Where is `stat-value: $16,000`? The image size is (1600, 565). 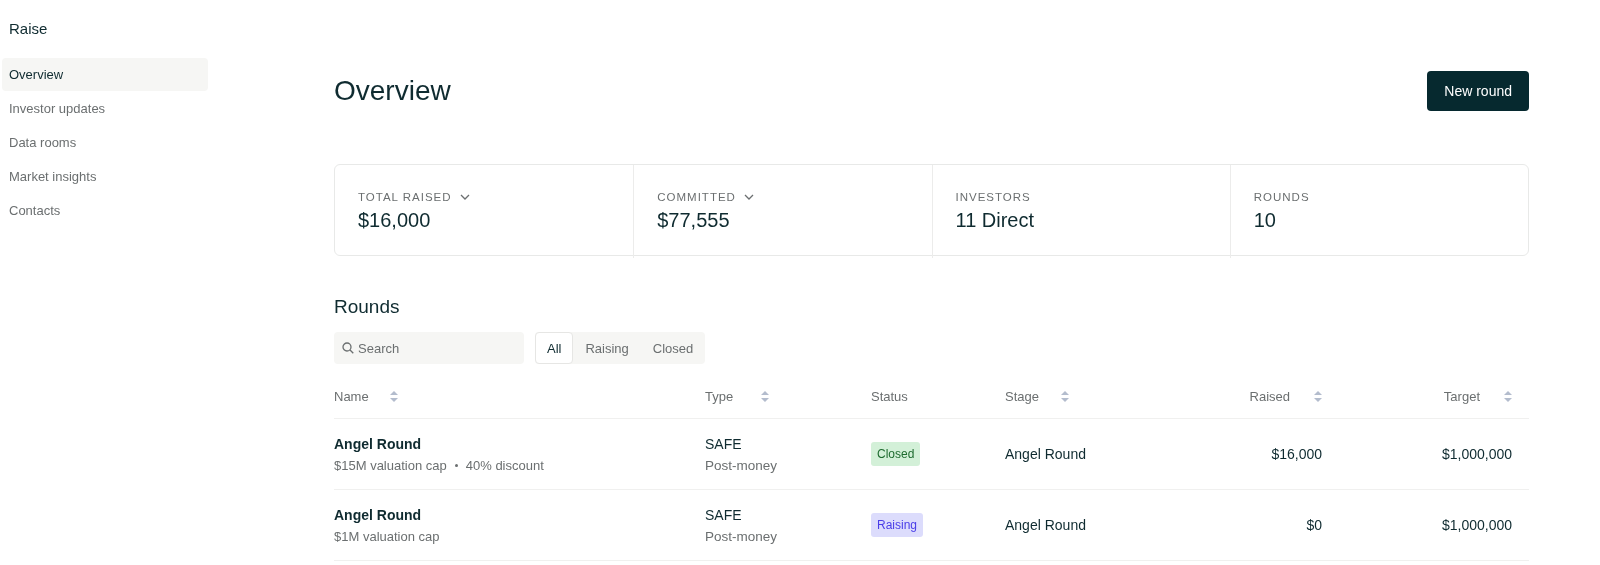
stat-value: $16,000 is located at coordinates (395, 220).